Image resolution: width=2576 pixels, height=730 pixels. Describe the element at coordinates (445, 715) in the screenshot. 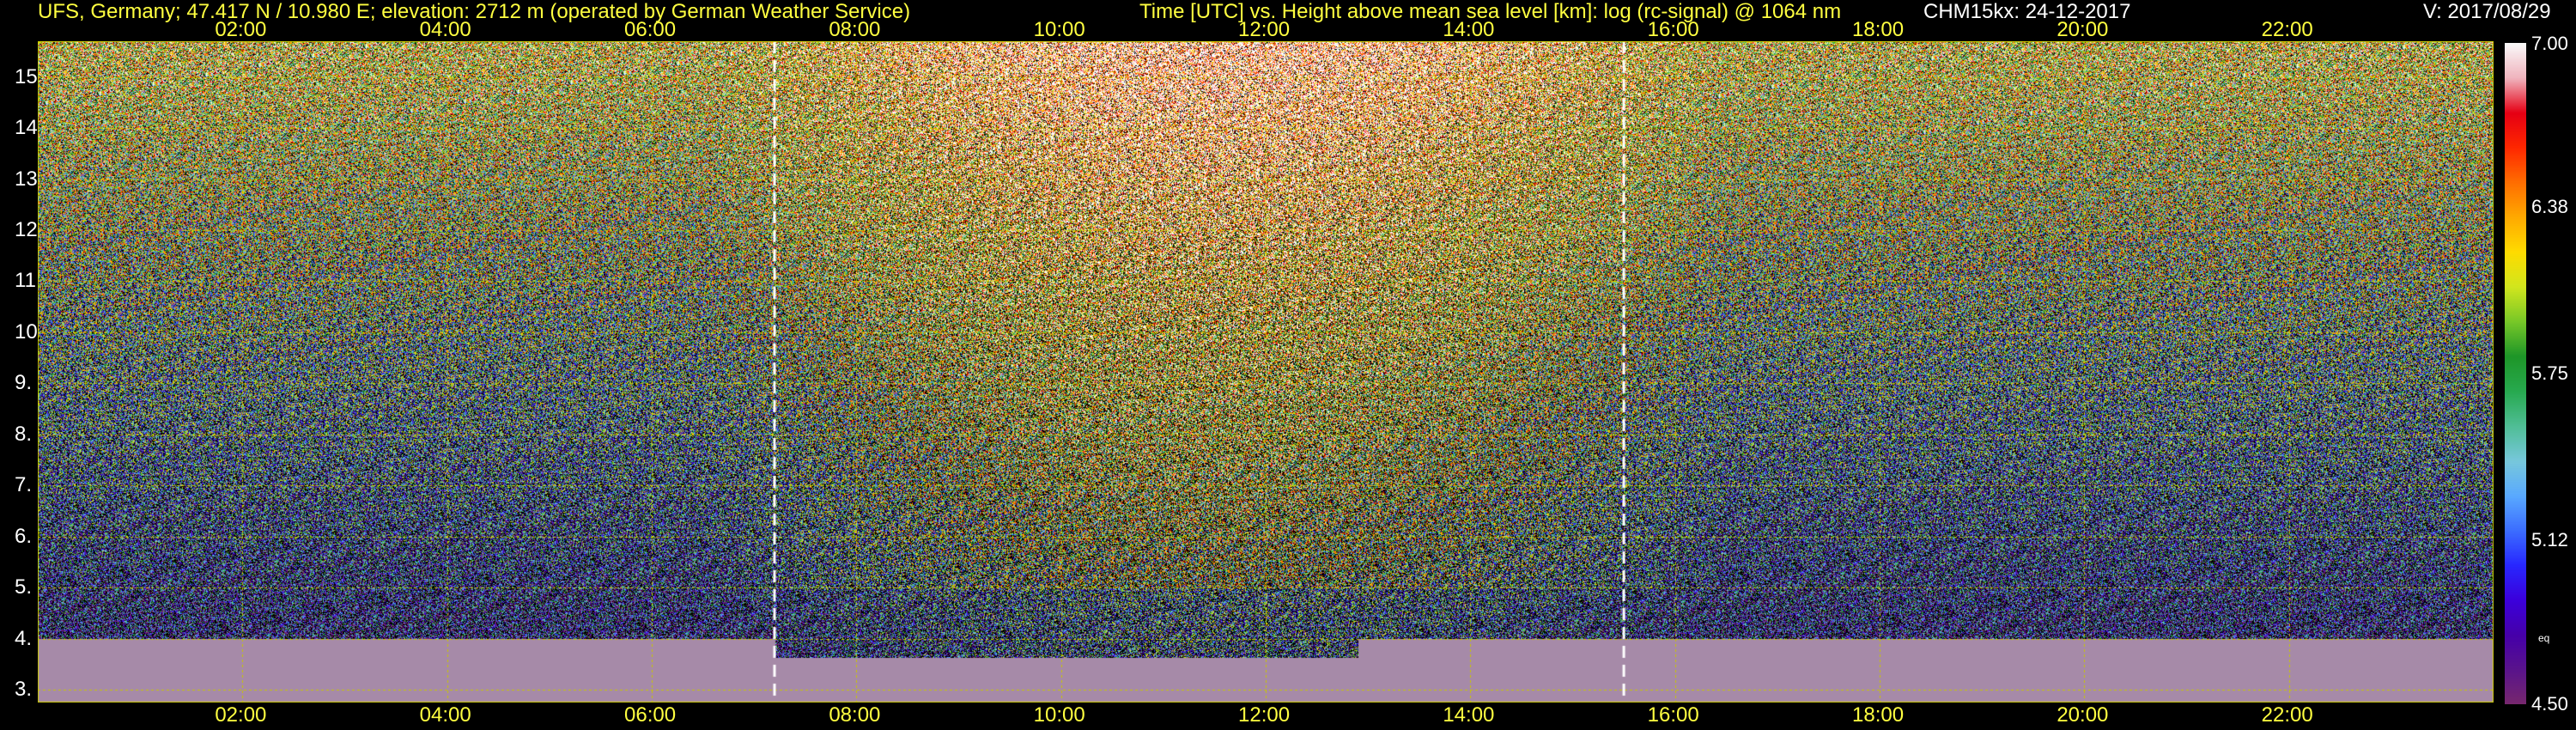

I see `x-tick-bottom: 04:00` at that location.